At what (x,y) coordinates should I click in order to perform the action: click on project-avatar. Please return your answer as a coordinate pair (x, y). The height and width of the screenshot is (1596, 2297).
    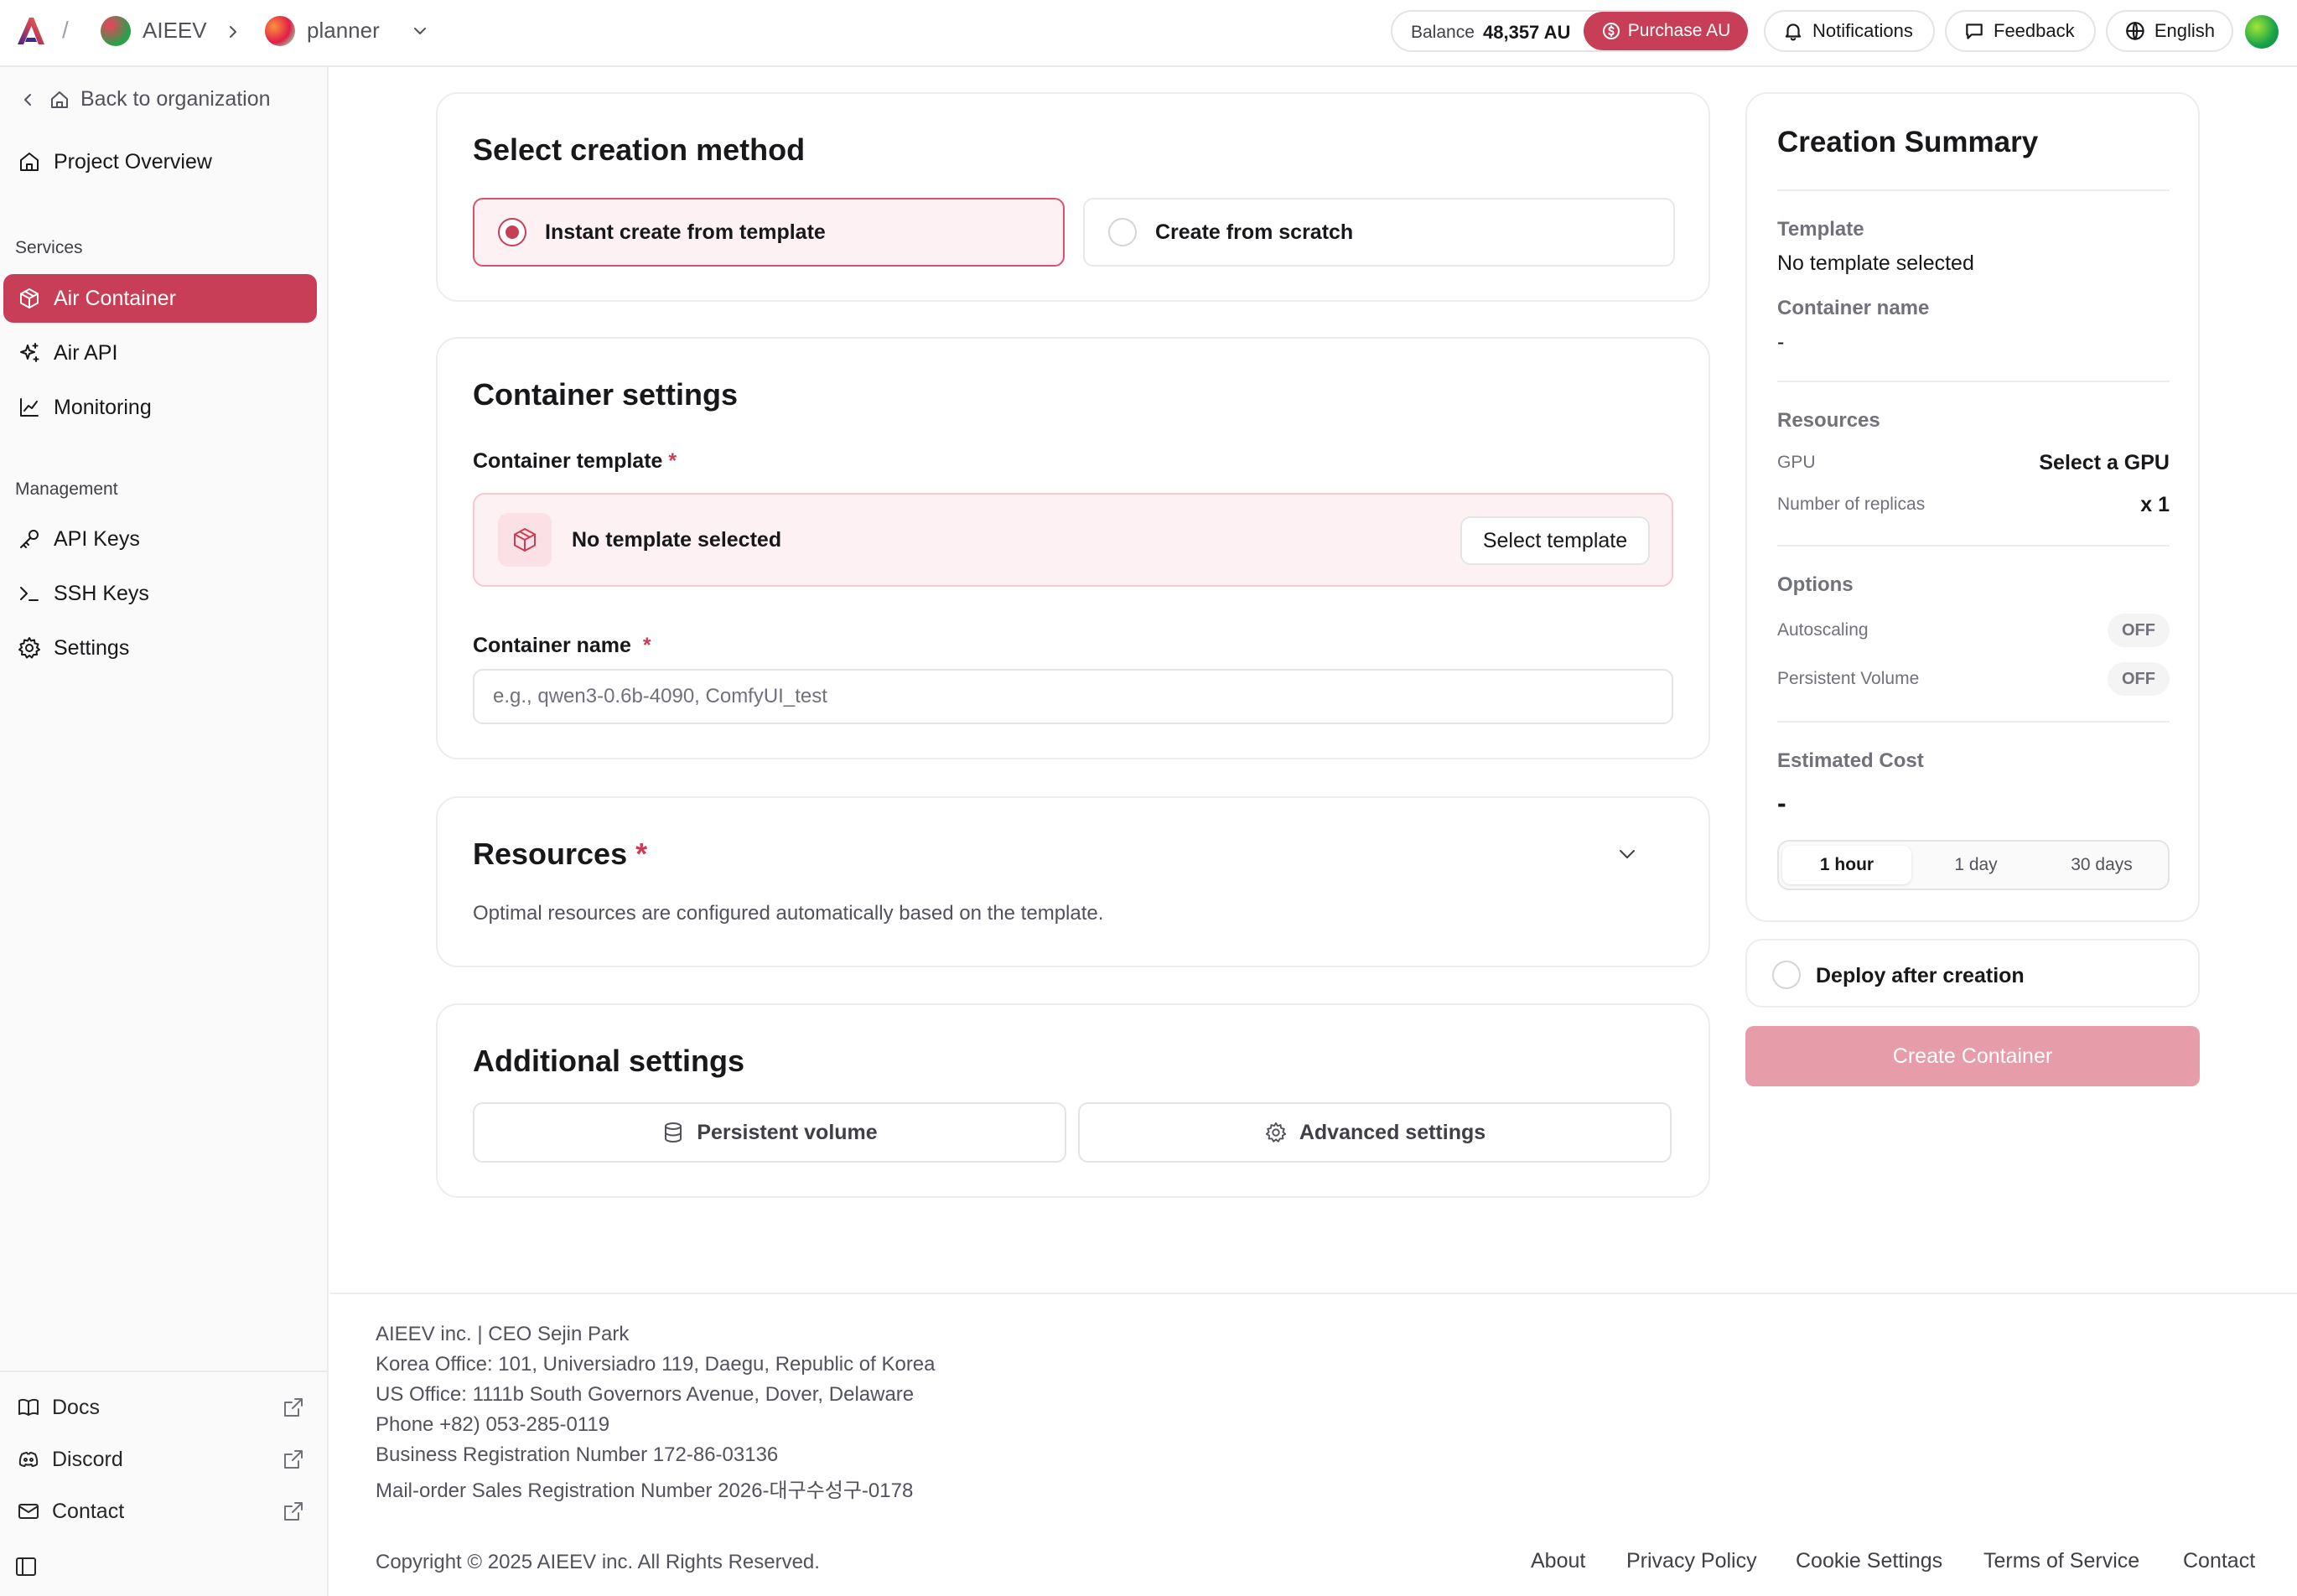
    Looking at the image, I should click on (280, 31).